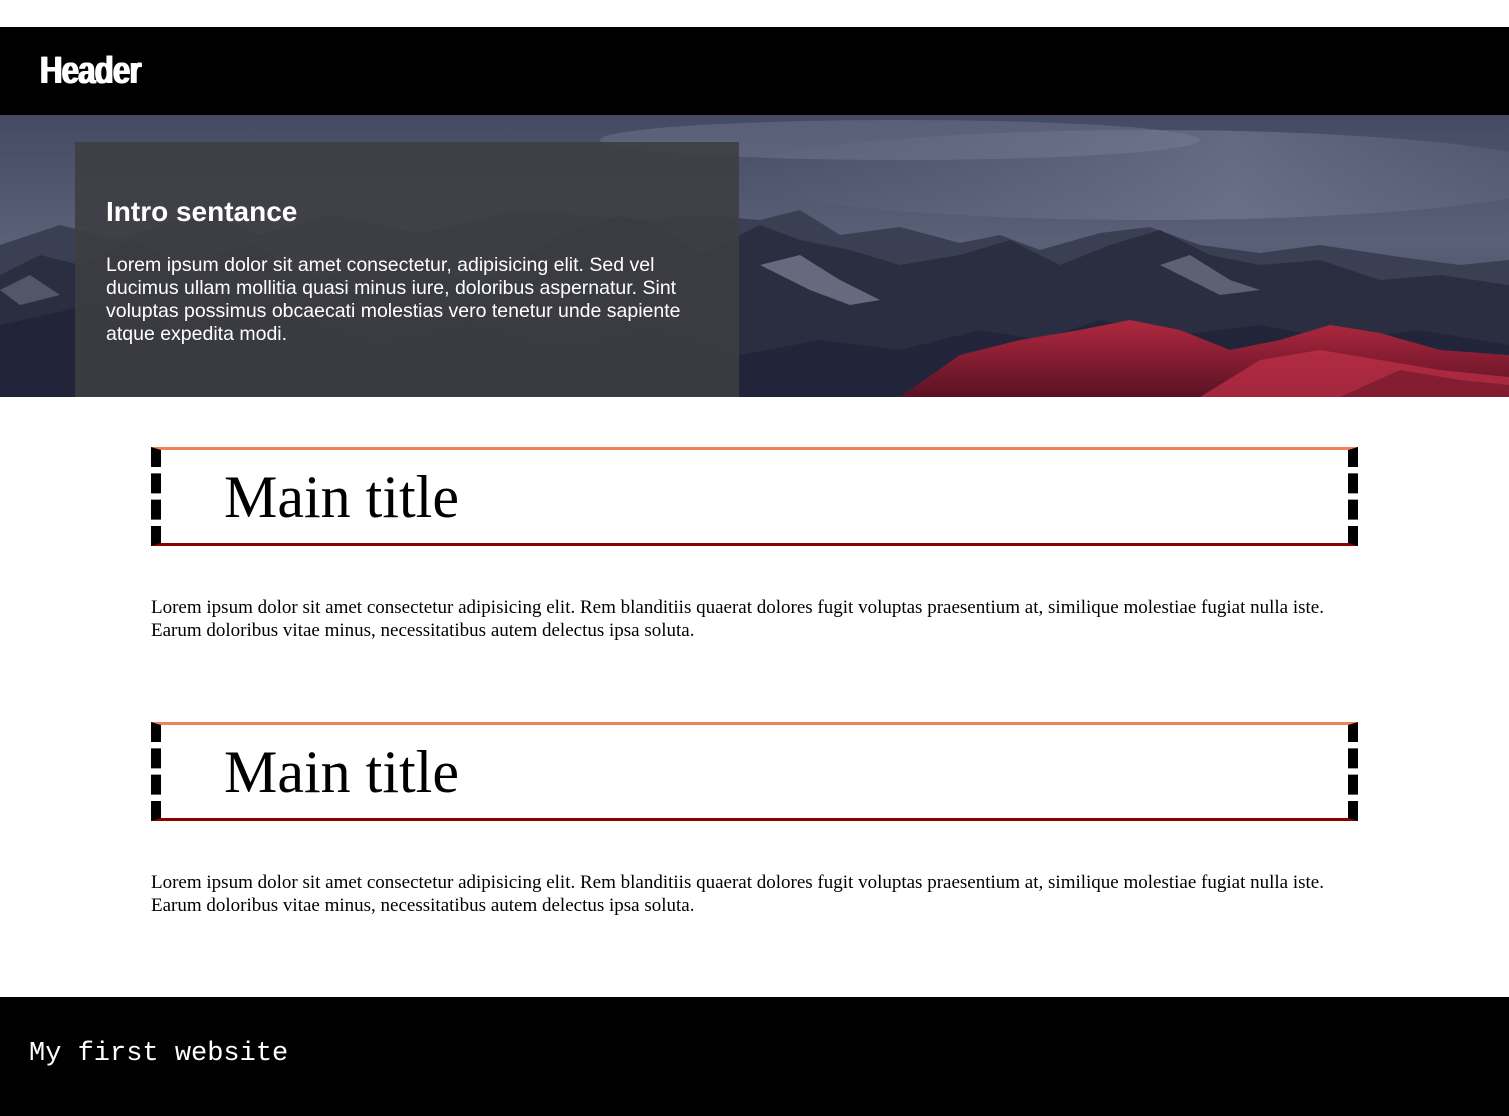 The image size is (1509, 1116). I want to click on footer-text: My first website, so click(159, 1054).